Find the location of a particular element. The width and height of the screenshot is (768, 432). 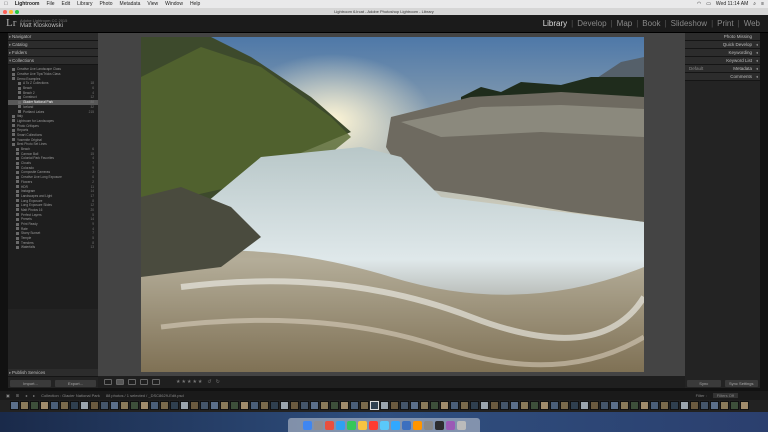

menu-app-name: Lightroom is located at coordinates (27, 4).